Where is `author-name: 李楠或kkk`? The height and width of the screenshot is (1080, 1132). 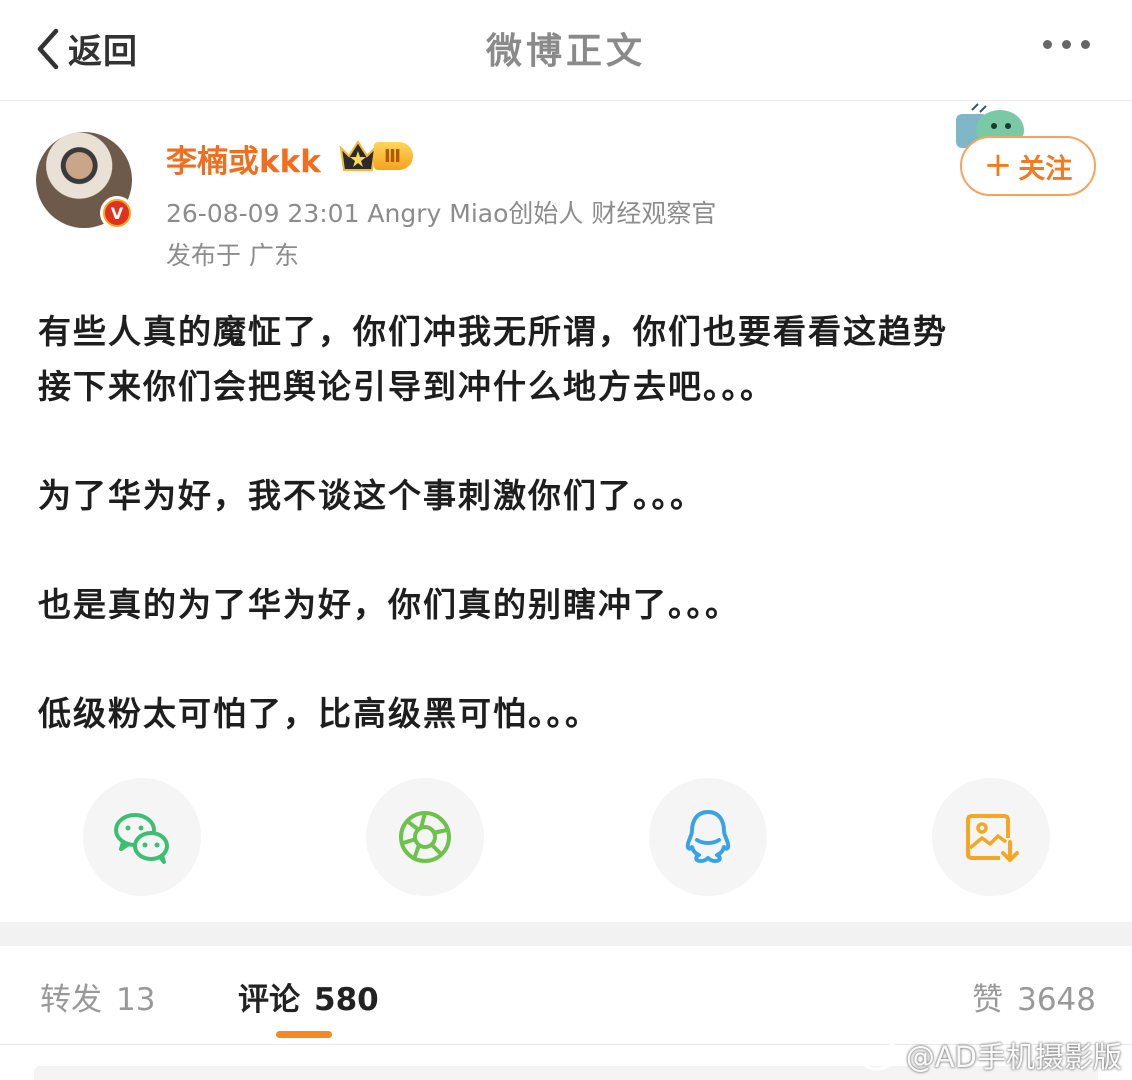
author-name: 李楠或kkk is located at coordinates (243, 158).